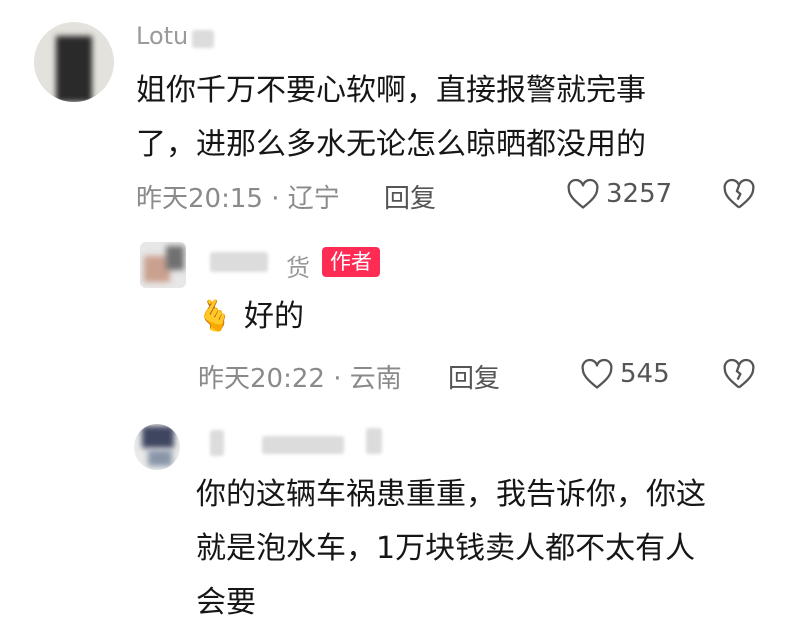 The image size is (800, 630). Describe the element at coordinates (451, 494) in the screenshot. I see `comment-text-line: 你的这辆车祸患重重，我告诉你，你这` at that location.